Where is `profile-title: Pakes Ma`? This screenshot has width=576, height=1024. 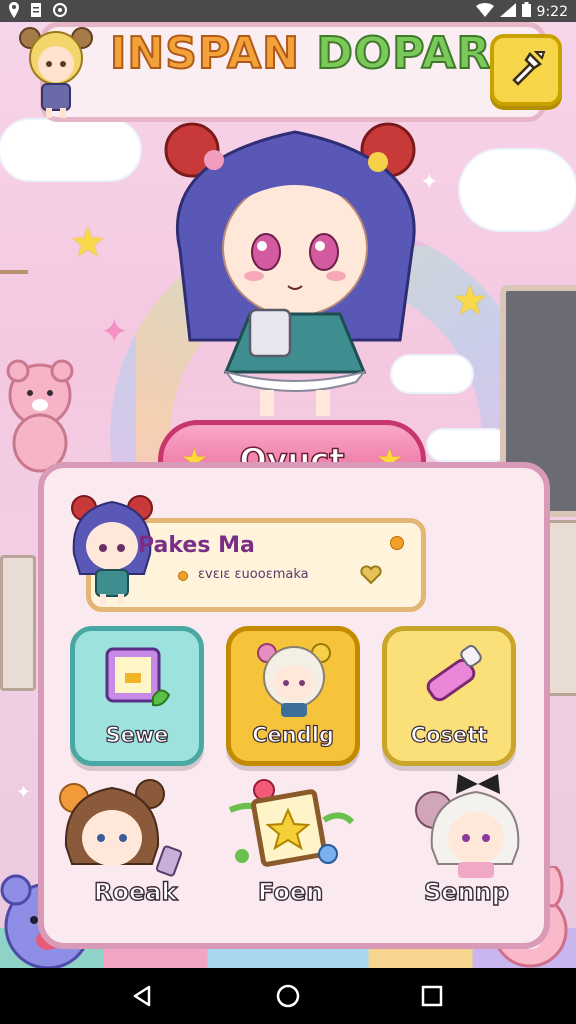
profile-title: Pakes Ma is located at coordinates (196, 545).